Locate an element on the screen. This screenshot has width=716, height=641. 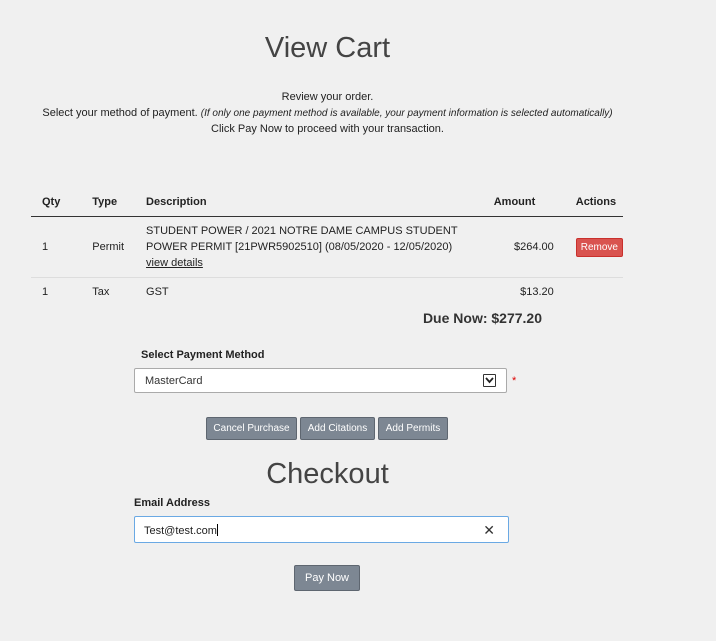
column-header-qty: Qty is located at coordinates (62, 203).